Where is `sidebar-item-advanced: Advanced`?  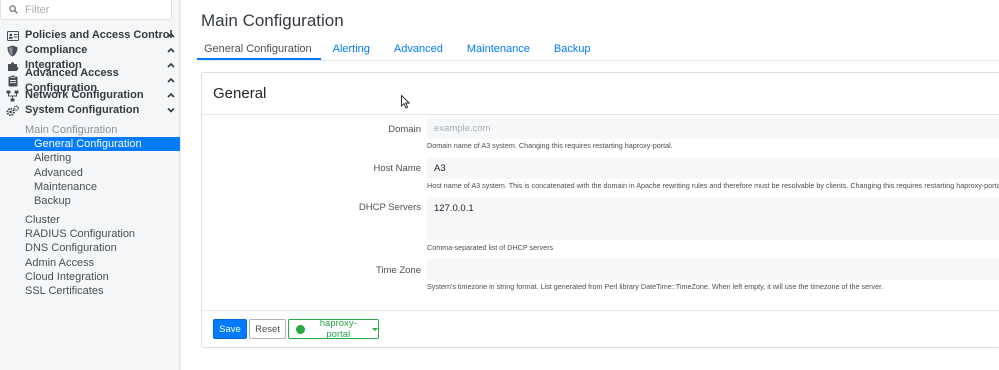
sidebar-item-advanced: Advanced is located at coordinates (90, 173).